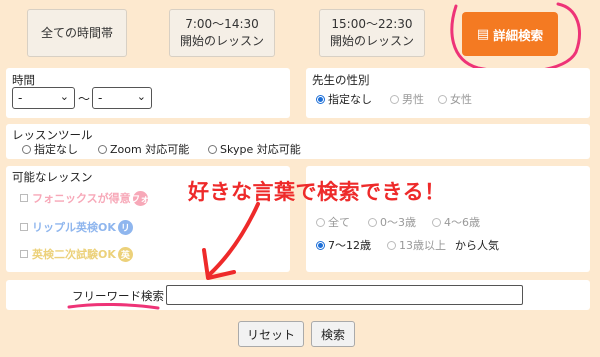 The image size is (600, 357). I want to click on age-option-label: 4〜6歳, so click(462, 222).